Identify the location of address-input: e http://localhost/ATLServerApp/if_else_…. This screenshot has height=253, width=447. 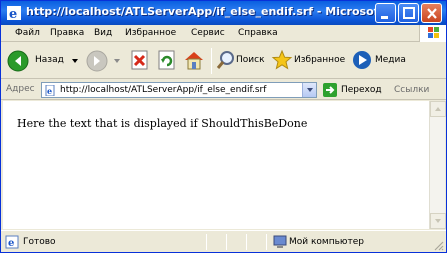
(179, 90).